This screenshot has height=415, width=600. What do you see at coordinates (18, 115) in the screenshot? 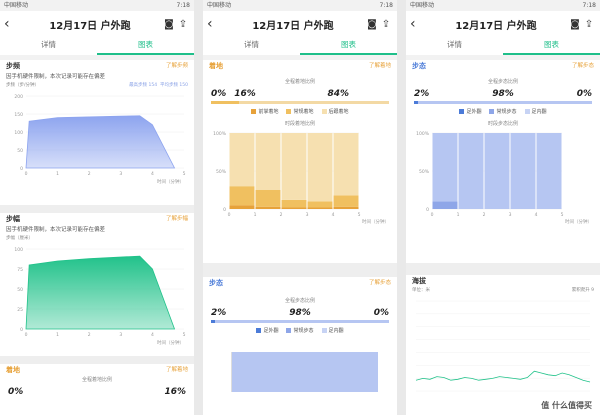
I see `y-tick-label: 150` at bounding box center [18, 115].